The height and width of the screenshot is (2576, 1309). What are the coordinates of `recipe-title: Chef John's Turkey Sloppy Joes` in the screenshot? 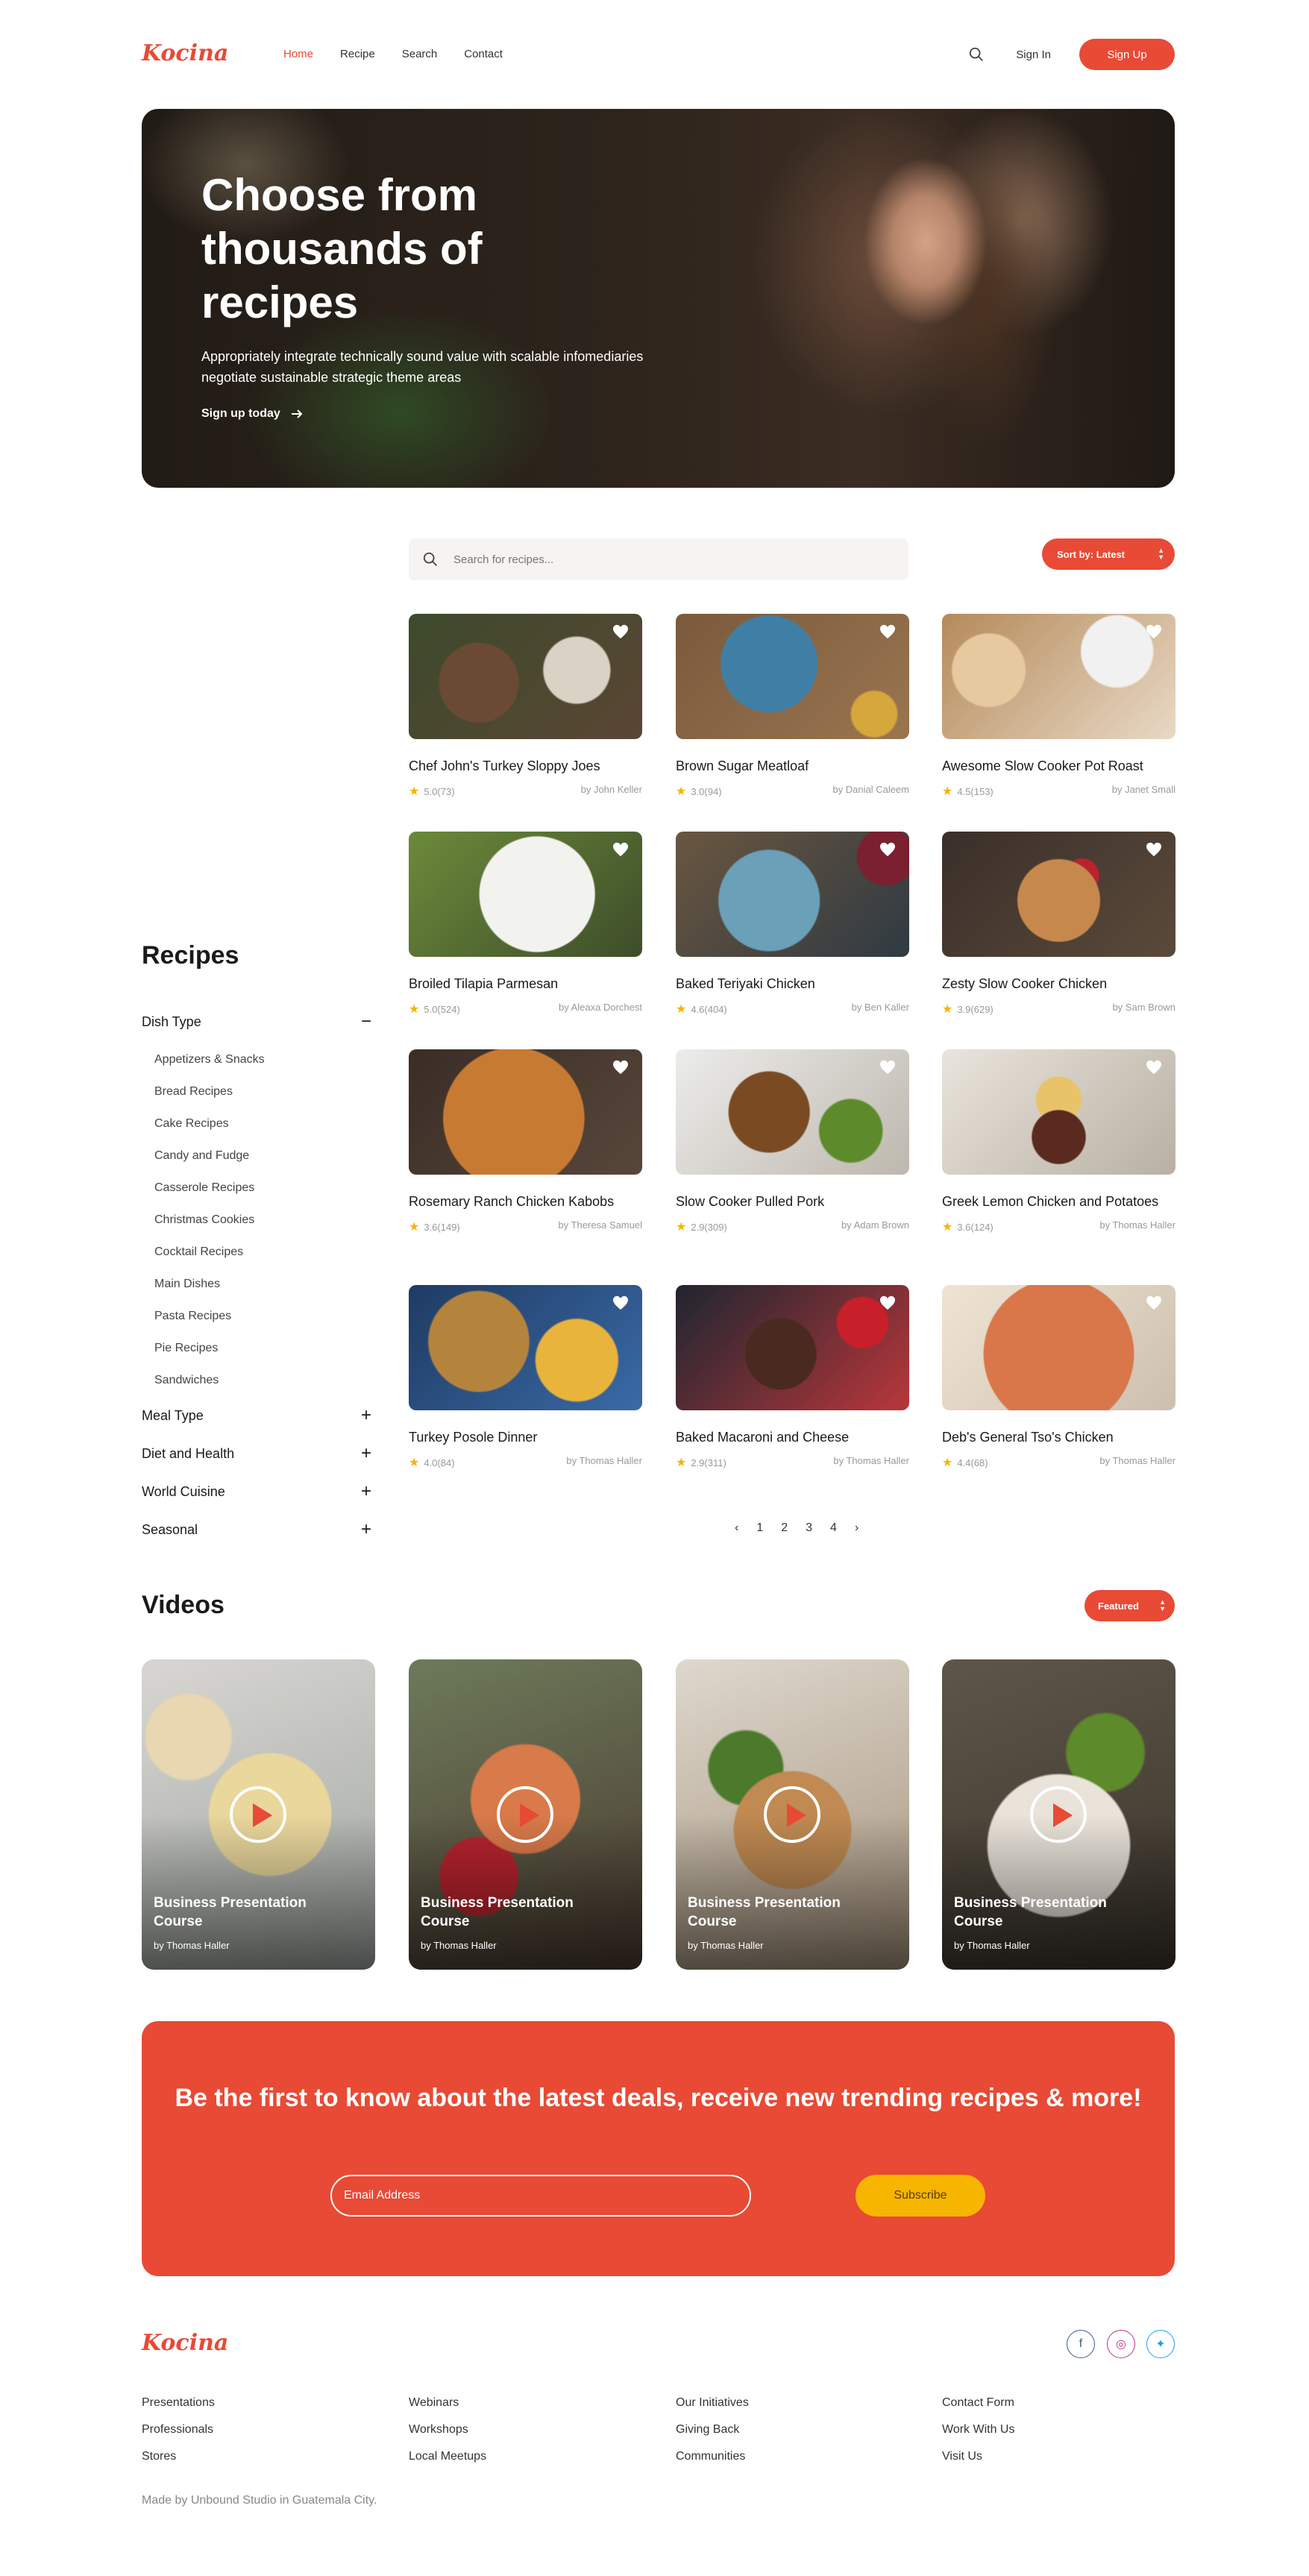 It's located at (525, 766).